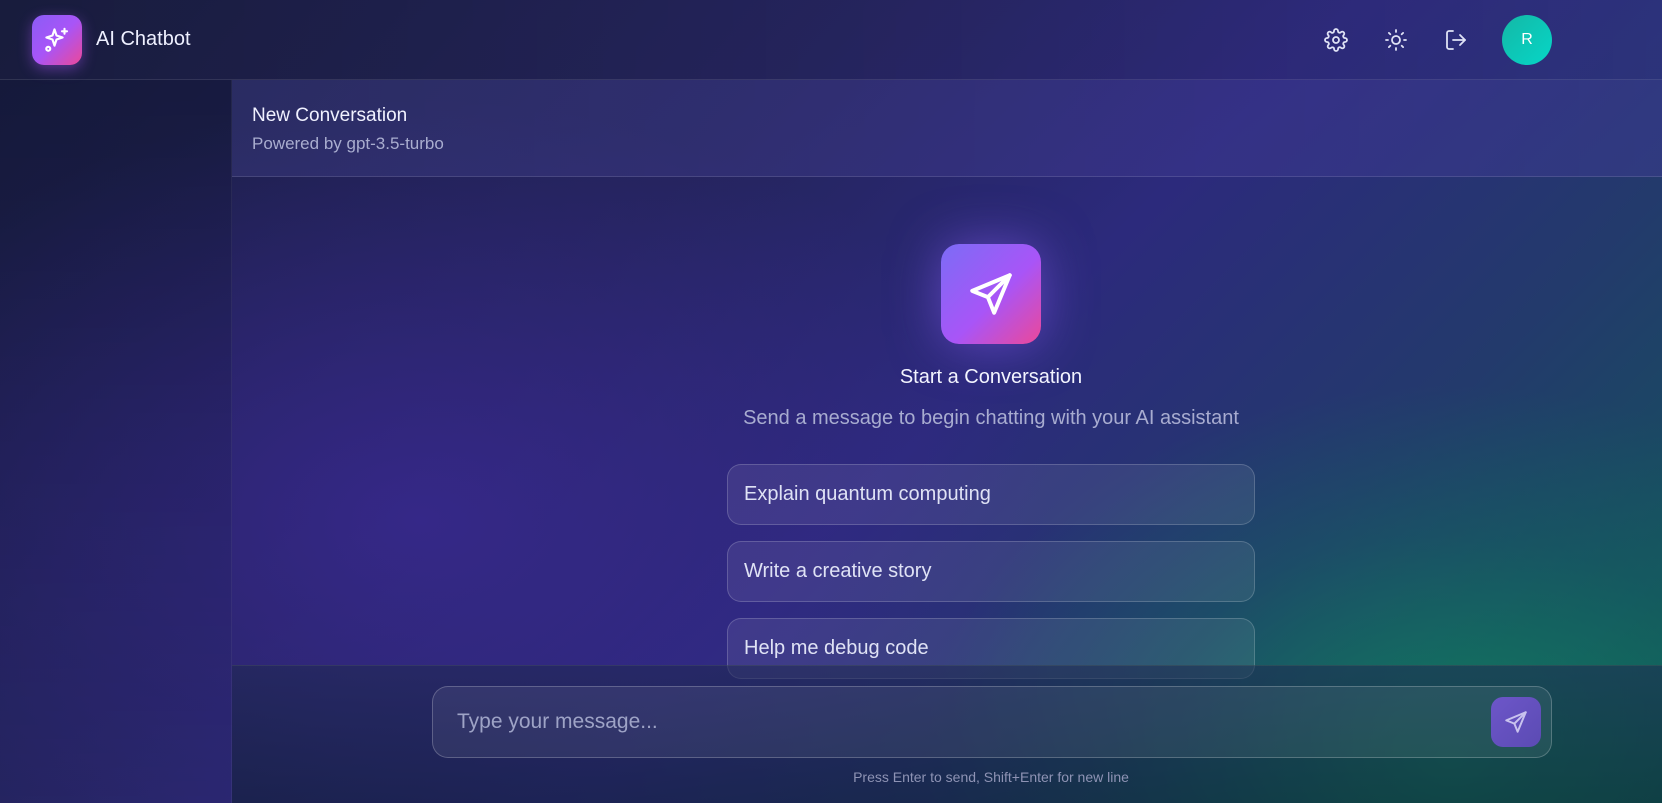 This screenshot has height=803, width=1662. I want to click on settings-button, so click(1336, 40).